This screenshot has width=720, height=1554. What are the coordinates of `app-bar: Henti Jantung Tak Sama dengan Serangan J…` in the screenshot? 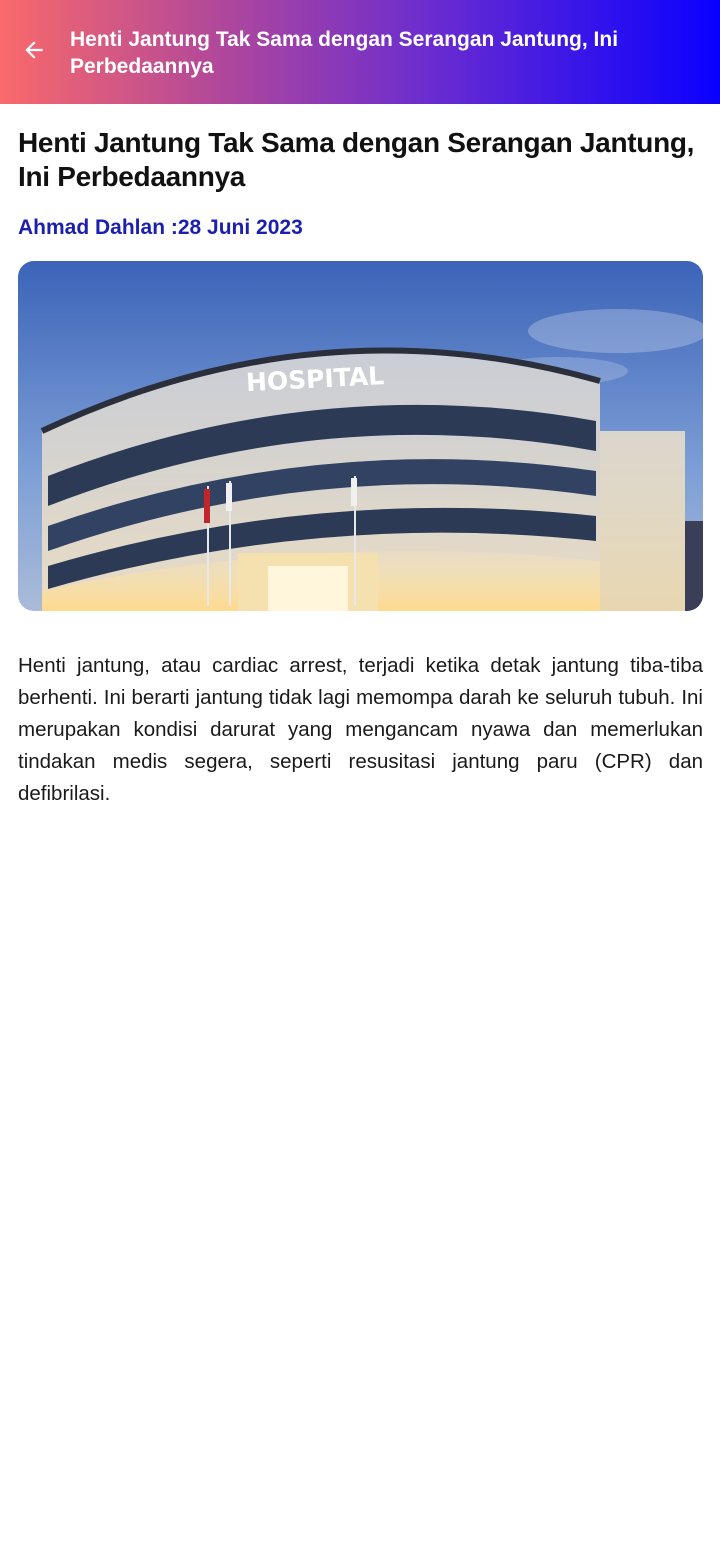 It's located at (360, 52).